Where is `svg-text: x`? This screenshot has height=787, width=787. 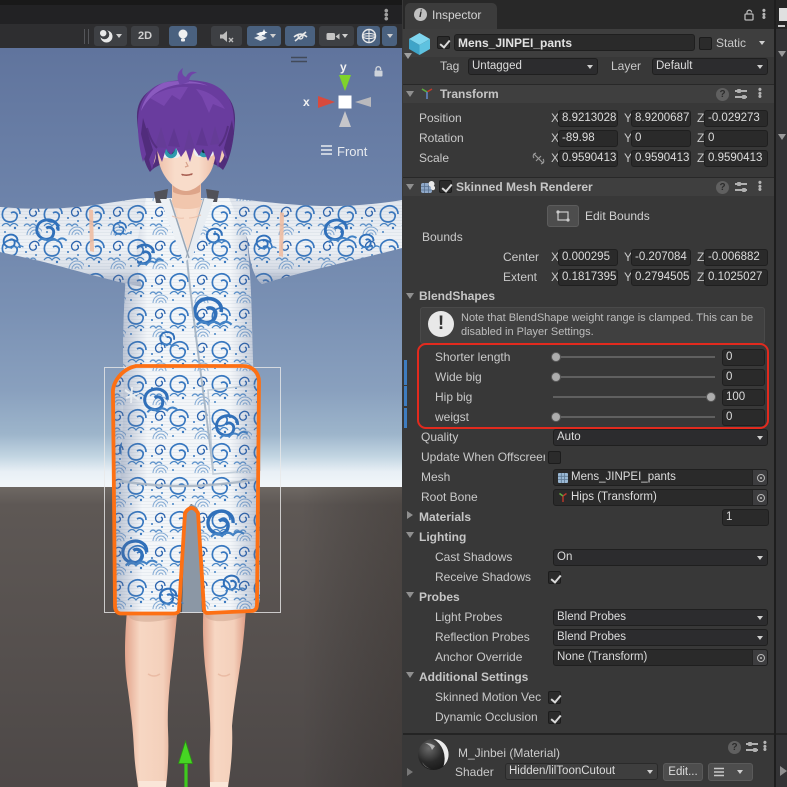 svg-text: x is located at coordinates (306, 102).